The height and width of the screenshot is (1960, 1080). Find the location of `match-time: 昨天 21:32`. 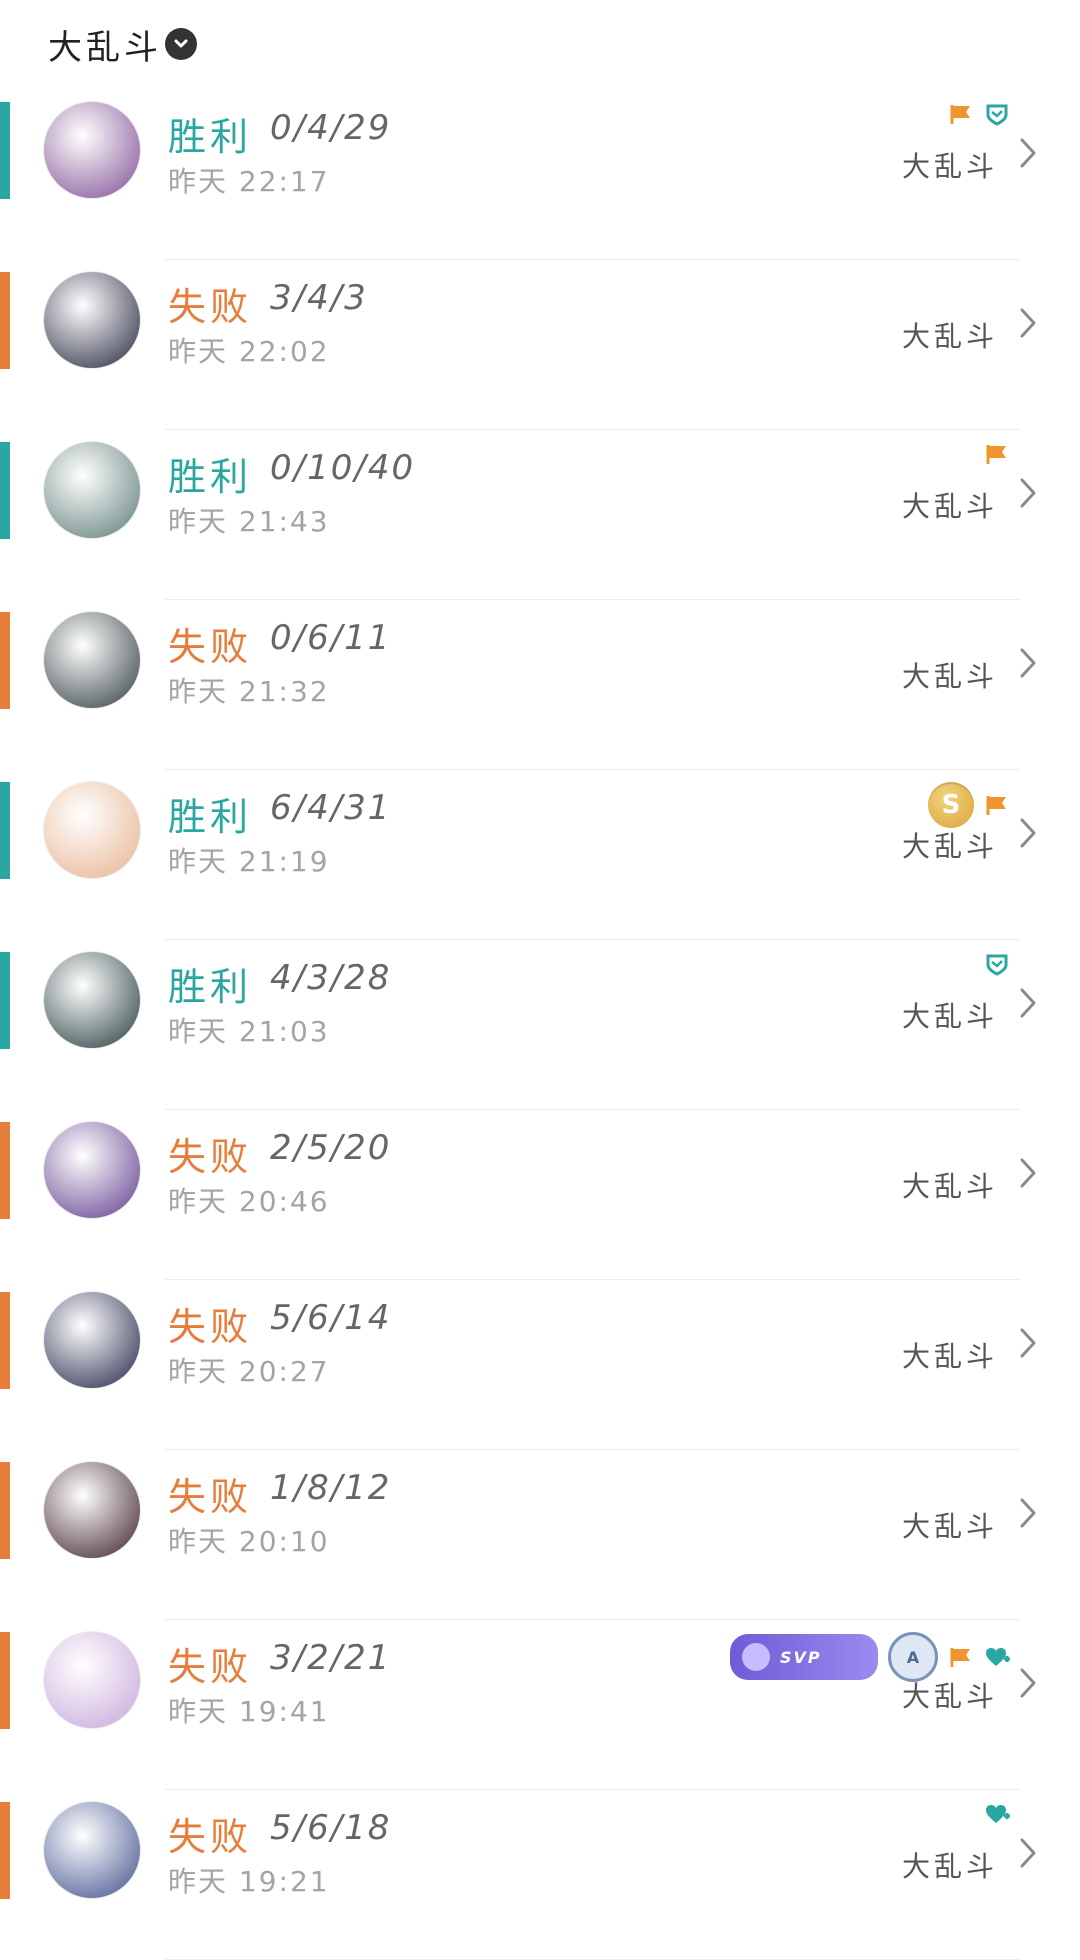

match-time: 昨天 21:32 is located at coordinates (249, 691).